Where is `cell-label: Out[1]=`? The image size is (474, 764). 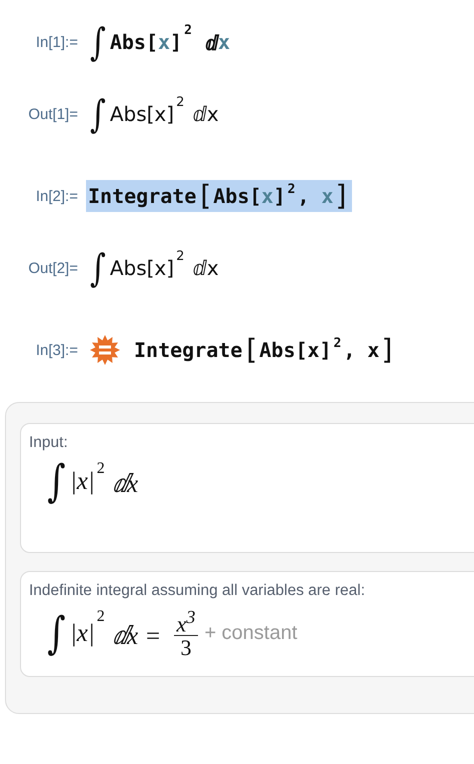 cell-label: Out[1]= is located at coordinates (53, 114).